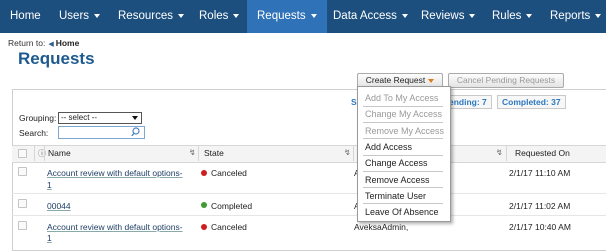  I want to click on grouping-select-value: -- select --, so click(79, 117).